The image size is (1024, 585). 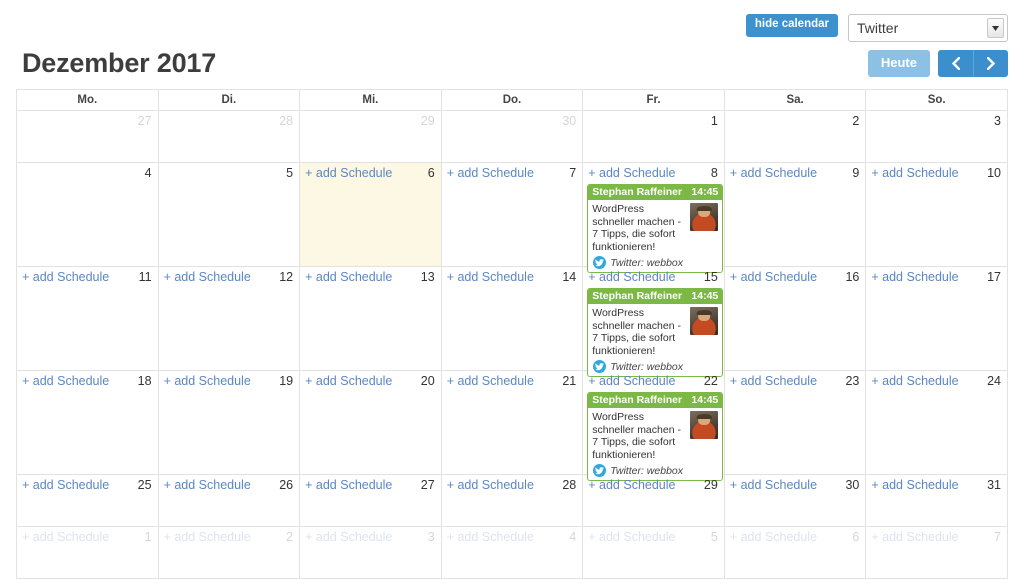 I want to click on day-cell: + add Schedule 10, so click(x=936, y=214).